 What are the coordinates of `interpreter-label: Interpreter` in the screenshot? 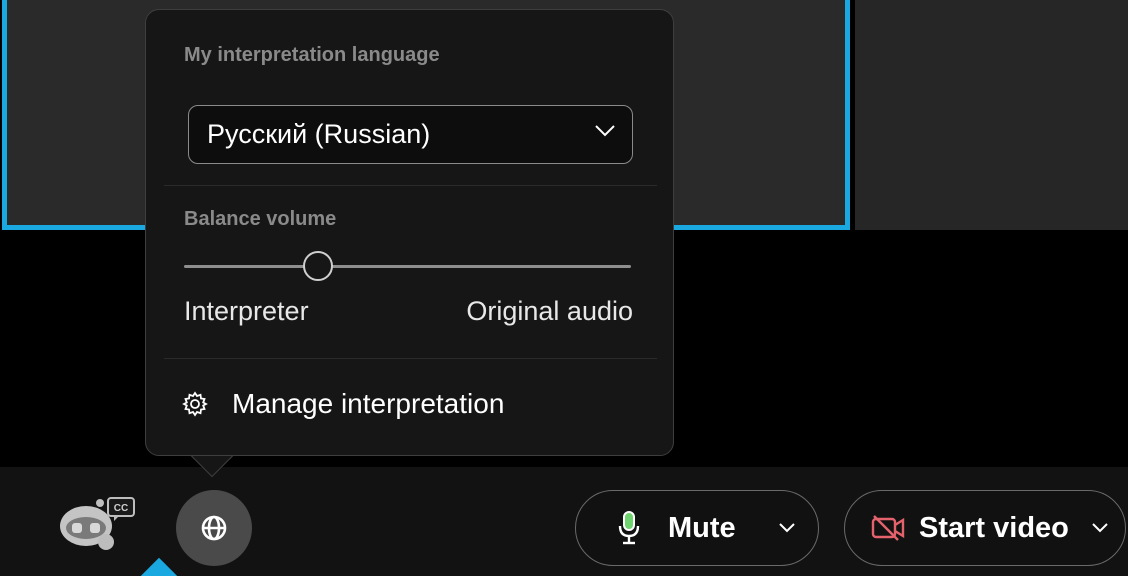 It's located at (246, 311).